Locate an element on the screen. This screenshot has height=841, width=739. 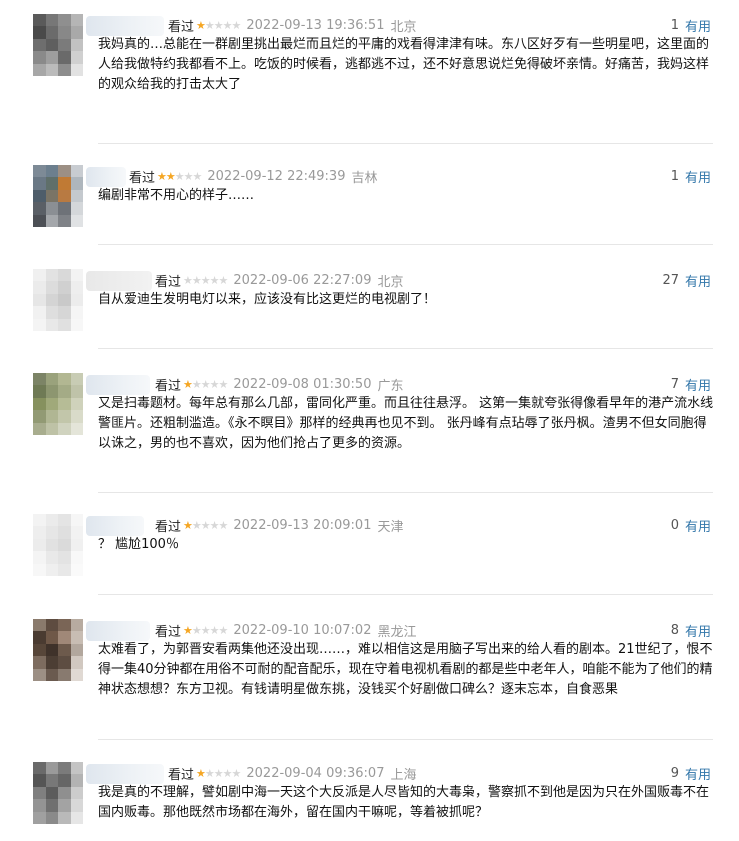
comment-text: ？ 尴尬100％ is located at coordinates (138, 544).